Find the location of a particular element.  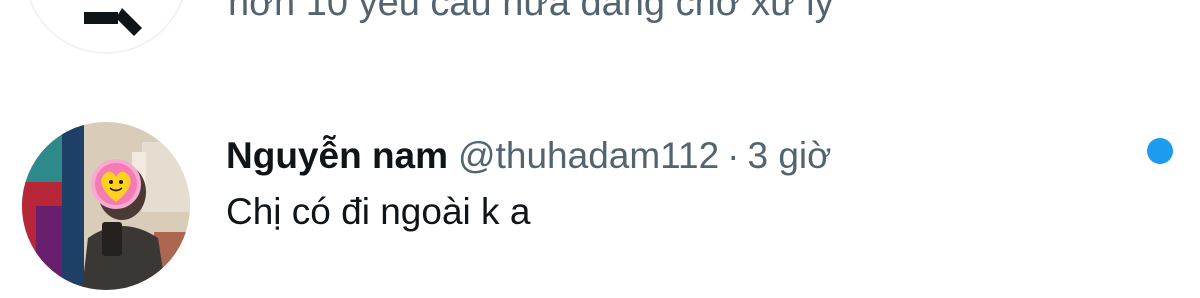

message-requests-icon-circle is located at coordinates (106, 27).